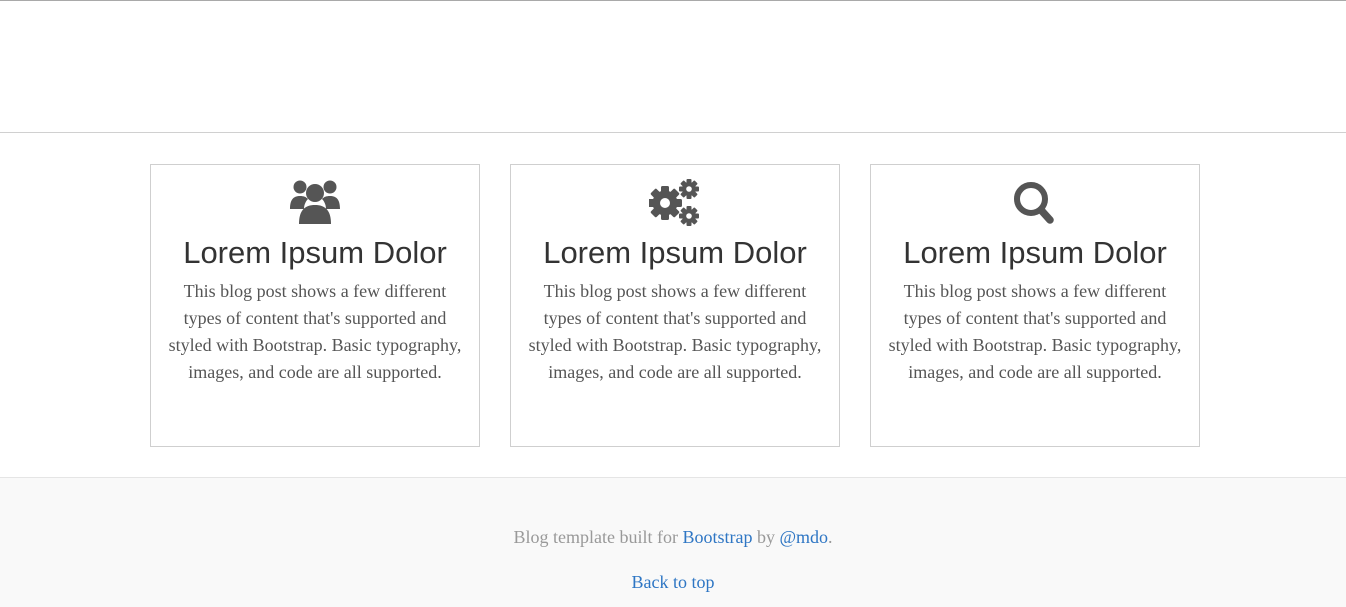 The width and height of the screenshot is (1346, 607). I want to click on credits-suffix: ., so click(830, 537).